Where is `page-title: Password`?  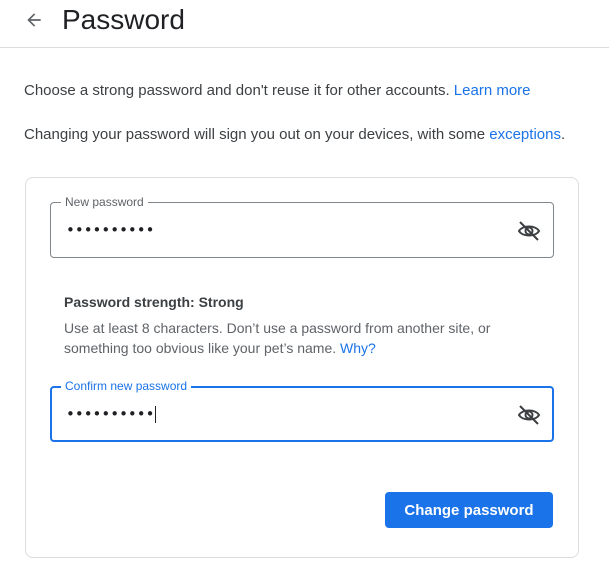
page-title: Password is located at coordinates (123, 19).